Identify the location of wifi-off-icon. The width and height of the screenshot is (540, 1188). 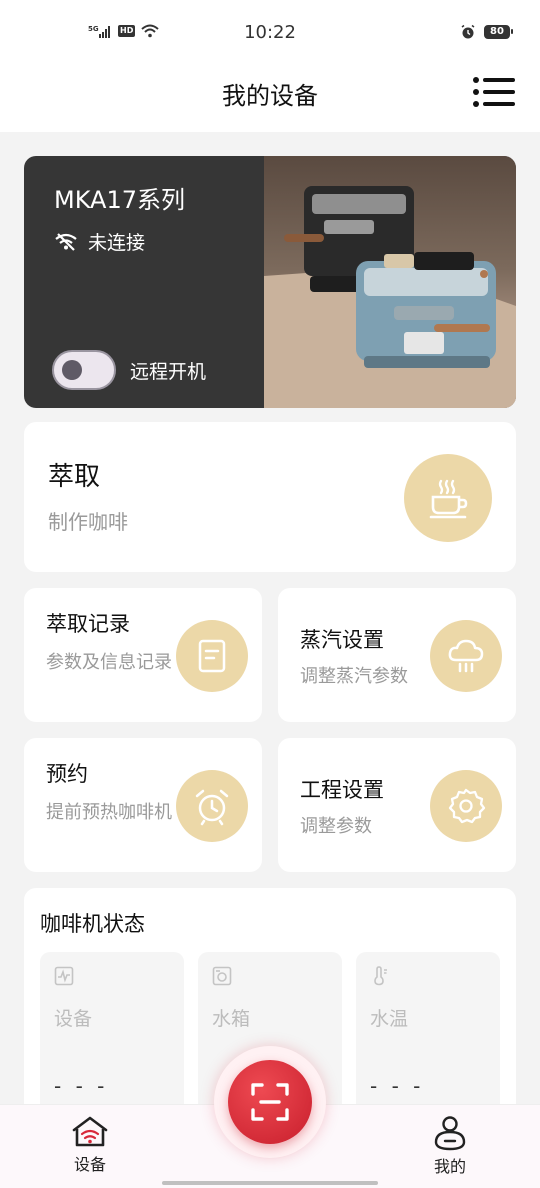
(66, 241).